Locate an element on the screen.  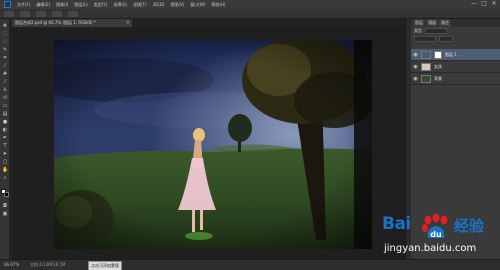
menu-filter: 滤镜(T) is located at coordinates (140, 4).